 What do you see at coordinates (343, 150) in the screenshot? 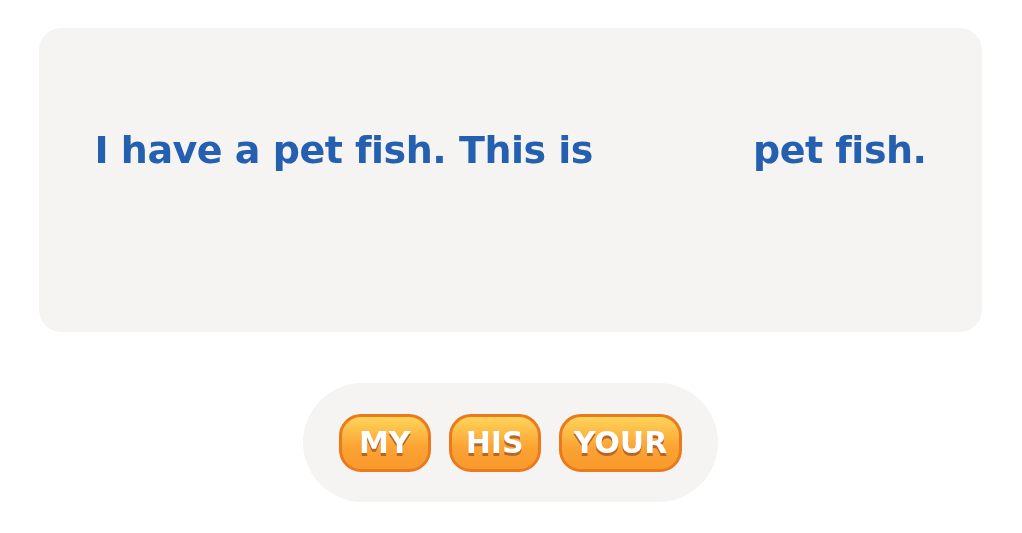
I see `sentence-text: I have a pet fish. This is` at bounding box center [343, 150].